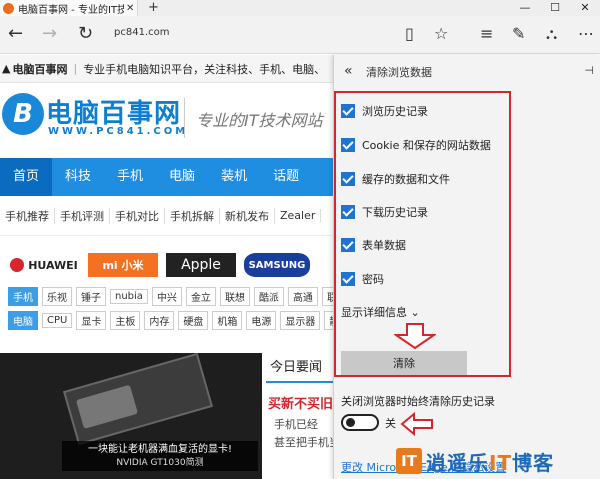  Describe the element at coordinates (141, 32) in the screenshot. I see `address-bar: pc841.com` at that location.